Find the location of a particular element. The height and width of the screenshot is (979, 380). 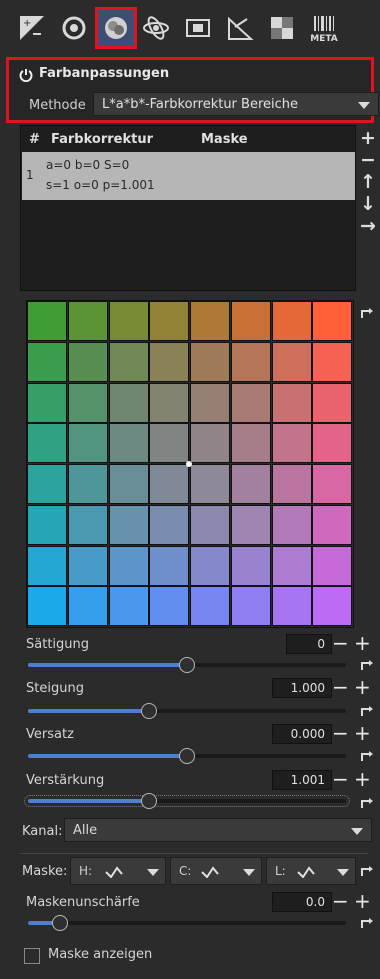

copy-button: → is located at coordinates (368, 226).